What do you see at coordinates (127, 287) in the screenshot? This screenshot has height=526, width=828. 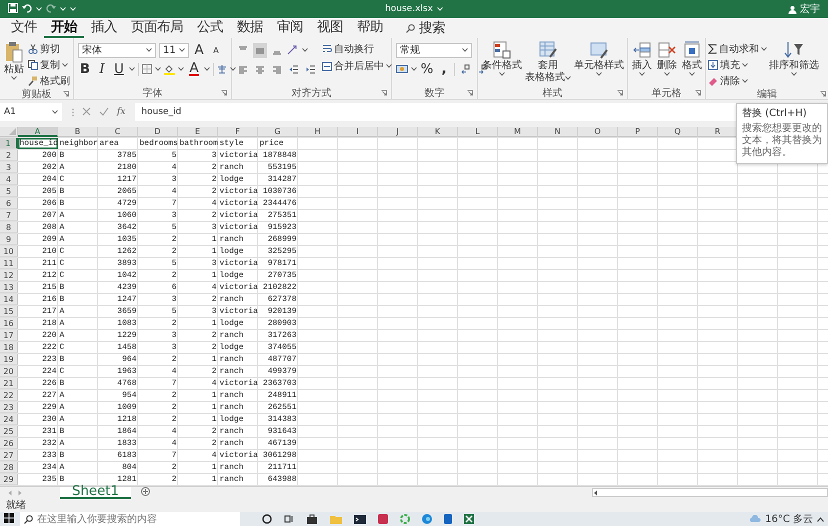 I see `table-cell-text: 4239` at bounding box center [127, 287].